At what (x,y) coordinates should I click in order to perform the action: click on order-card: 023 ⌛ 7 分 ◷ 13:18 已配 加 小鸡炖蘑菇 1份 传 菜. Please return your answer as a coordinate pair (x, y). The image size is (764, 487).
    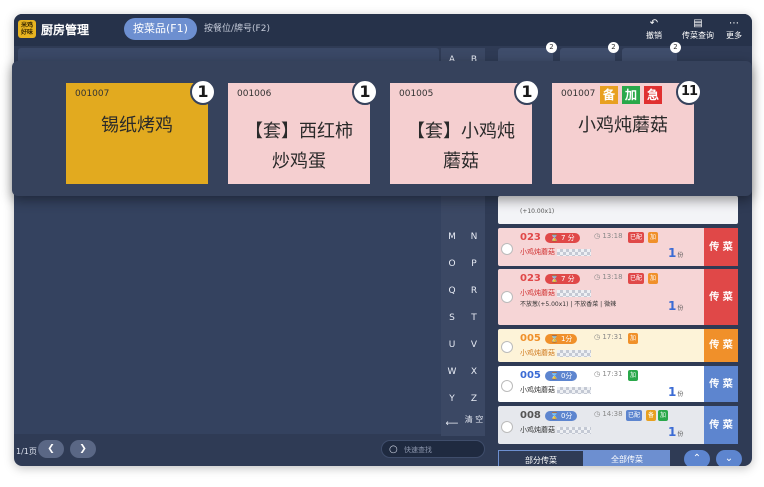
    Looking at the image, I should click on (618, 247).